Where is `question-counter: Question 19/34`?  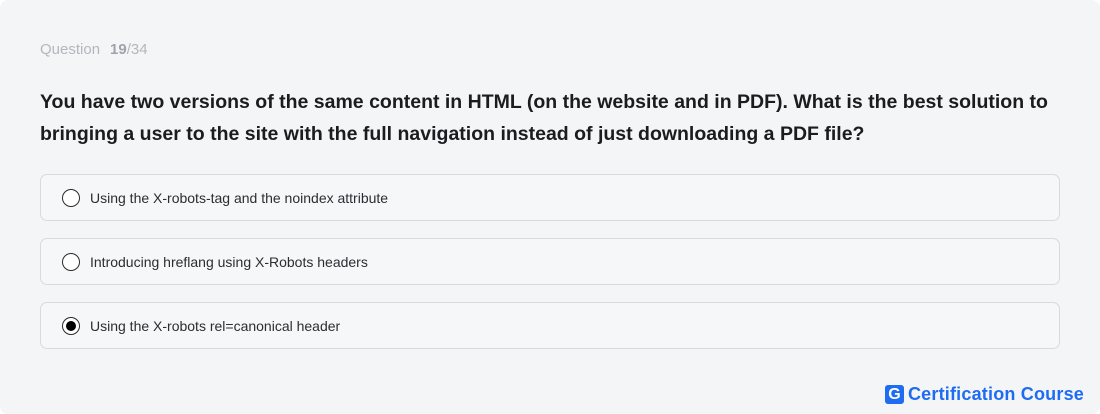 question-counter: Question 19/34 is located at coordinates (550, 50).